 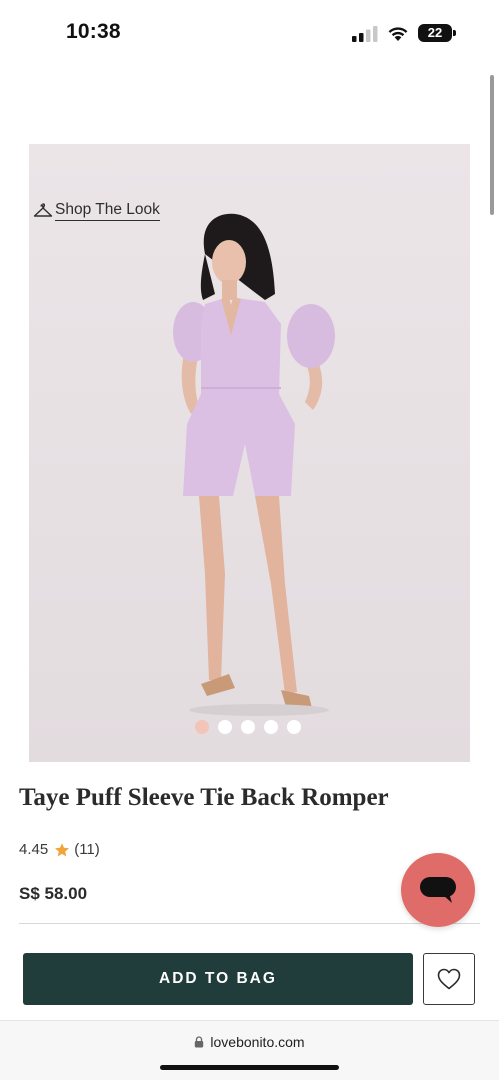 What do you see at coordinates (398, 34) in the screenshot?
I see `wifi-icon` at bounding box center [398, 34].